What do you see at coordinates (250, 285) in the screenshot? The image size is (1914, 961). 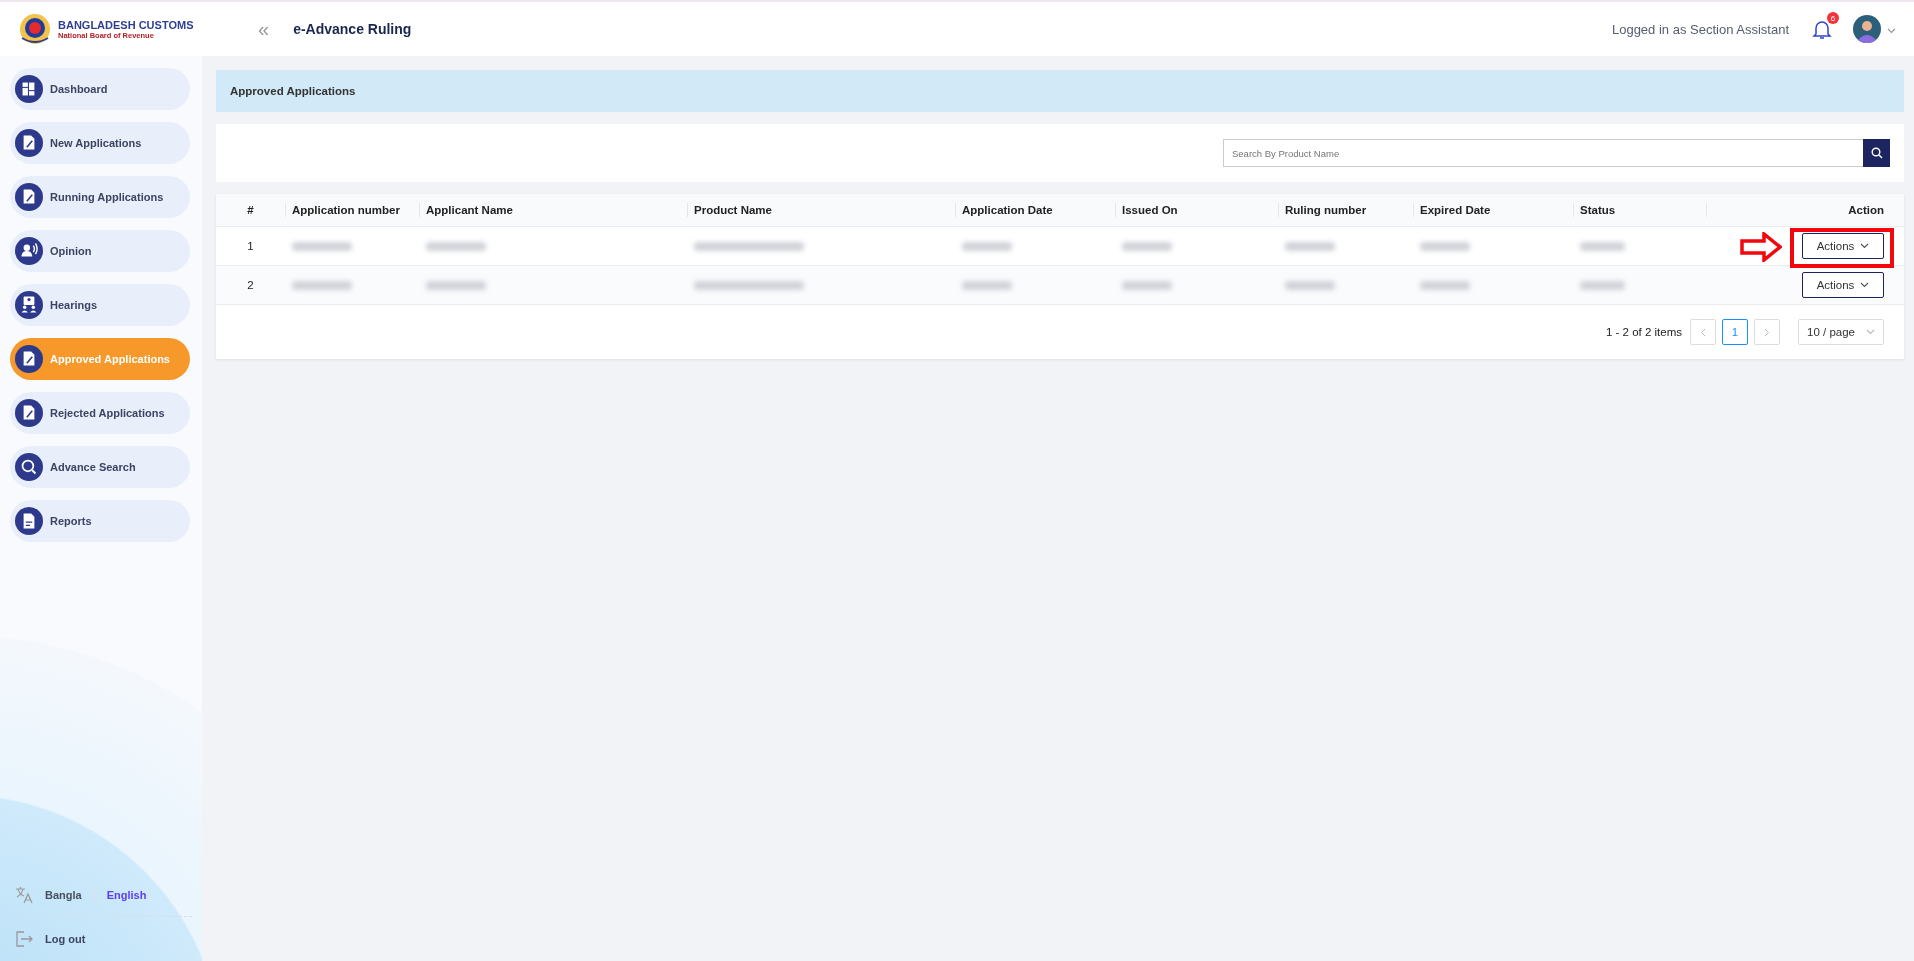 I see `table-cell-text: 2` at bounding box center [250, 285].